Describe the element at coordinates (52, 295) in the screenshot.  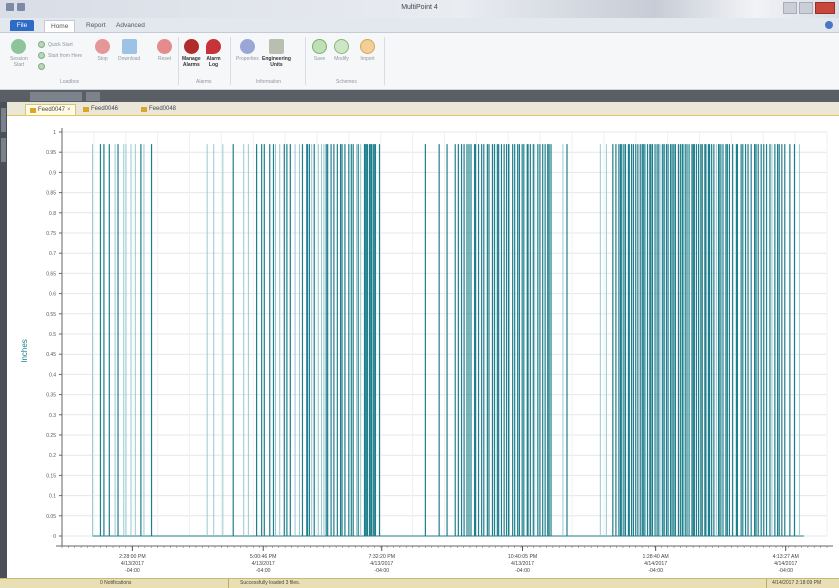
I see `y-tick-label: 0.6` at that location.